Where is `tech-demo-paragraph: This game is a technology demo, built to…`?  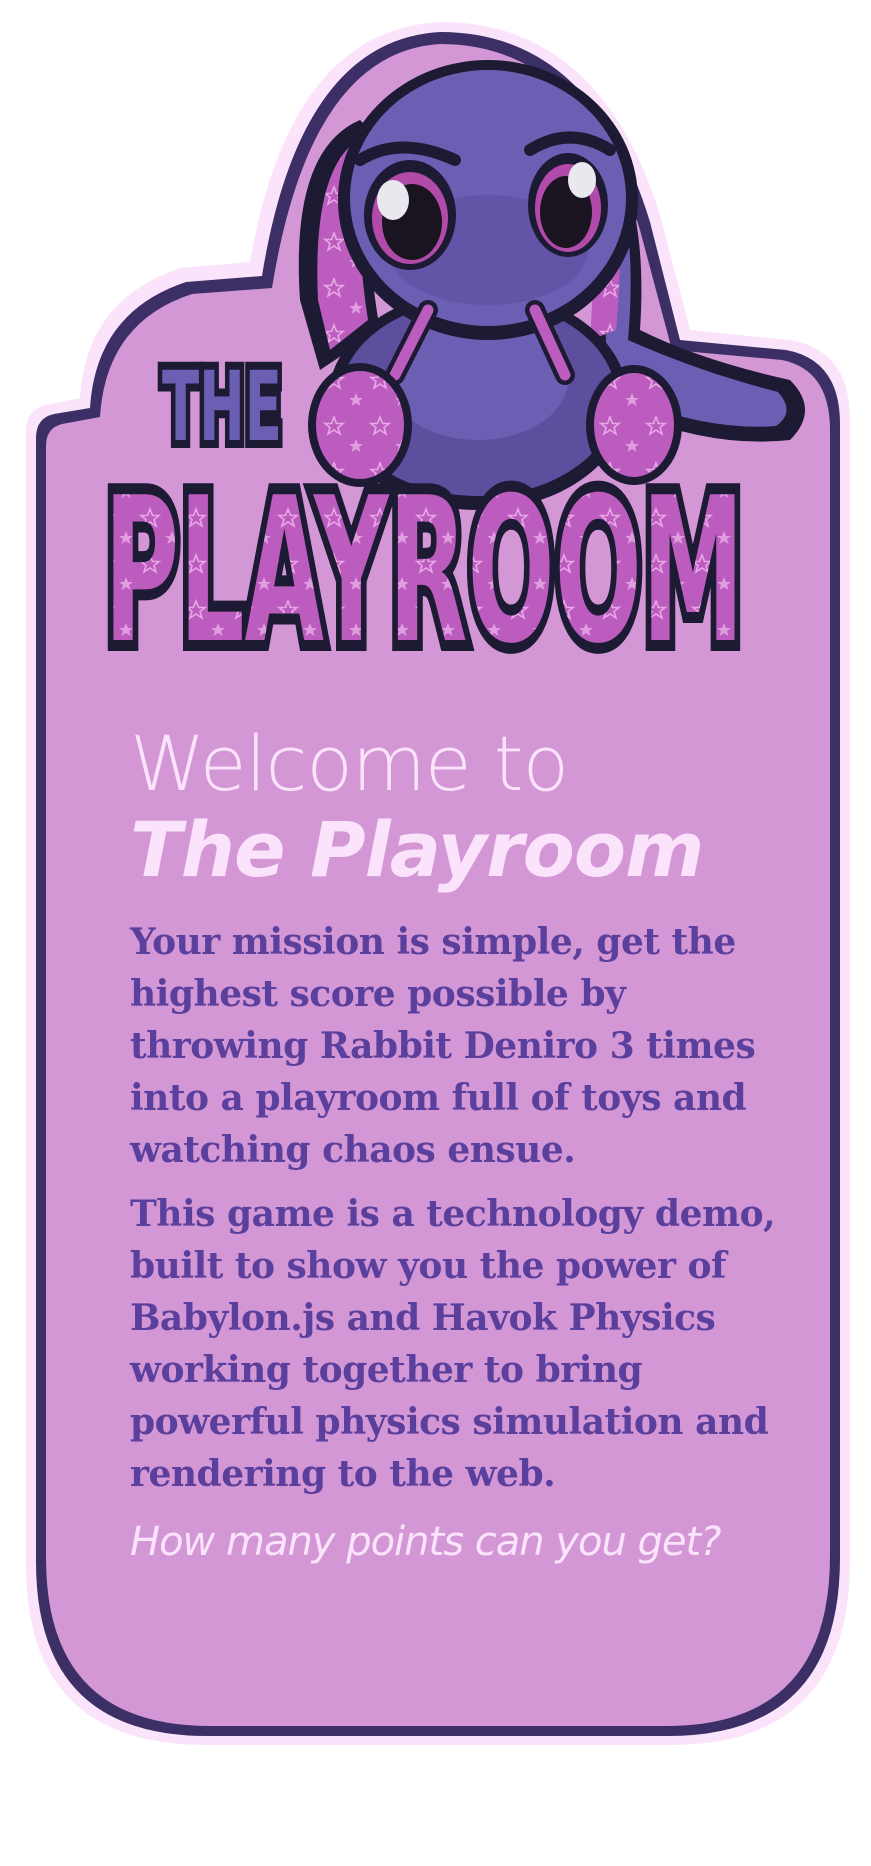
tech-demo-paragraph: This game is a technology demo, built to… is located at coordinates (453, 1344).